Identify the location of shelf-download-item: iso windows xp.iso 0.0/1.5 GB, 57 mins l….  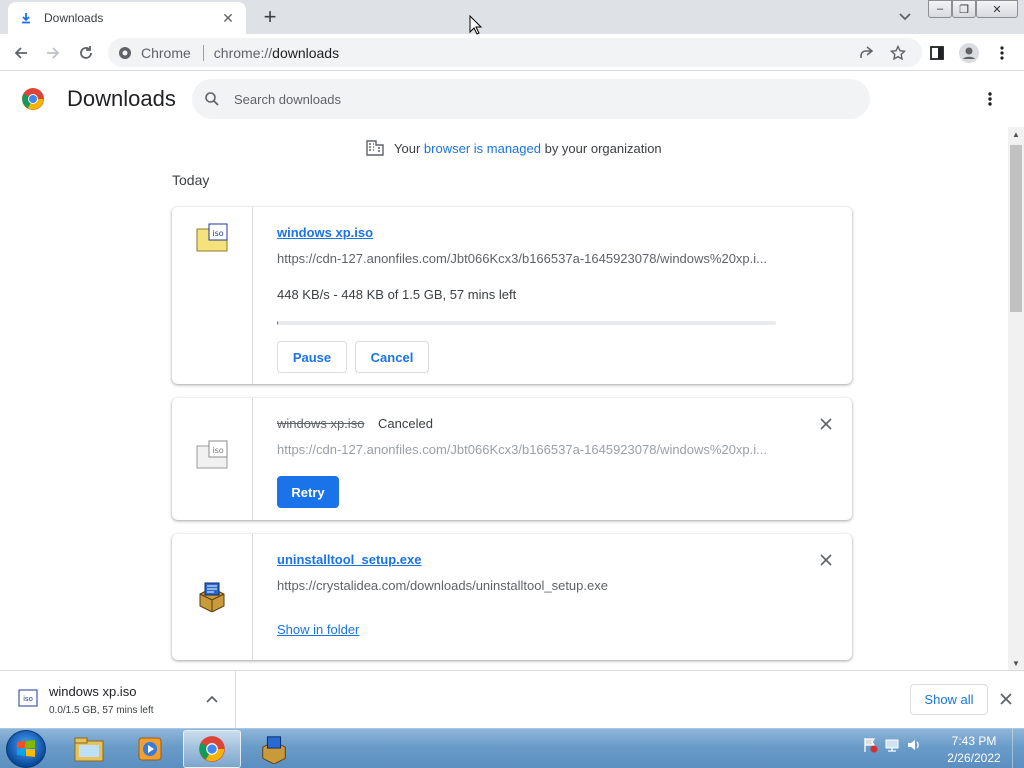
(118, 699).